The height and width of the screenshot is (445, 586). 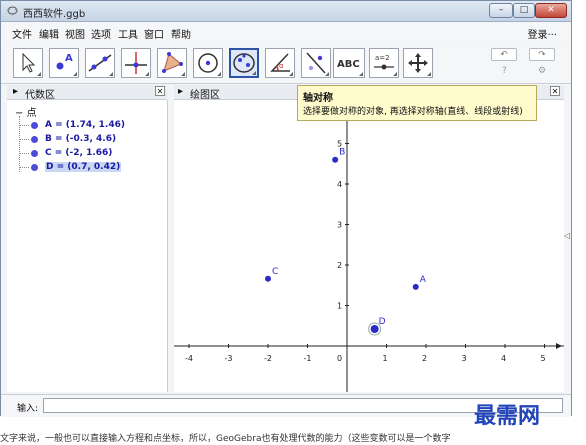 I want to click on point-d, so click(x=374, y=328).